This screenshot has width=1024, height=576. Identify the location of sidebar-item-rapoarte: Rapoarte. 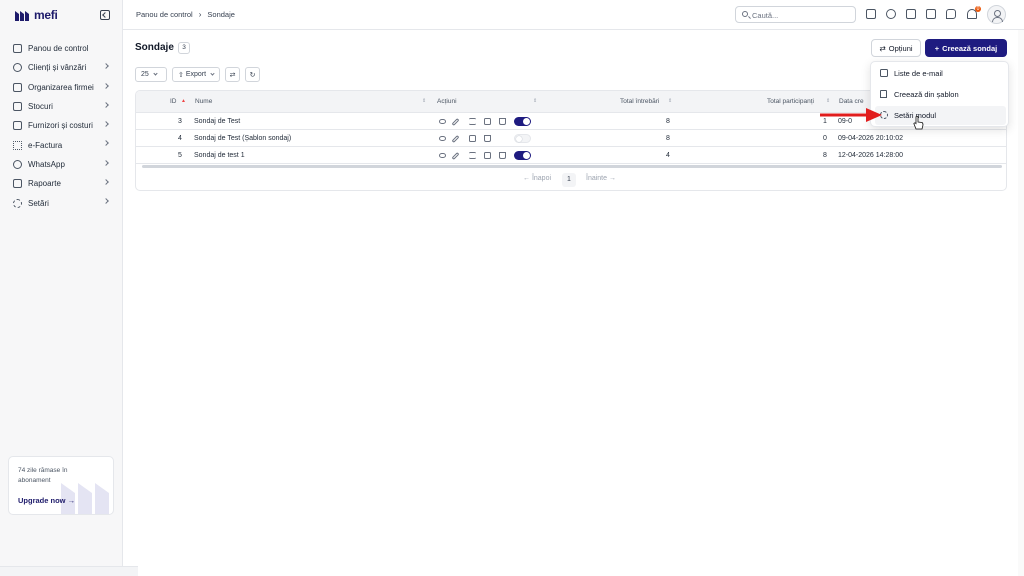
(62, 183).